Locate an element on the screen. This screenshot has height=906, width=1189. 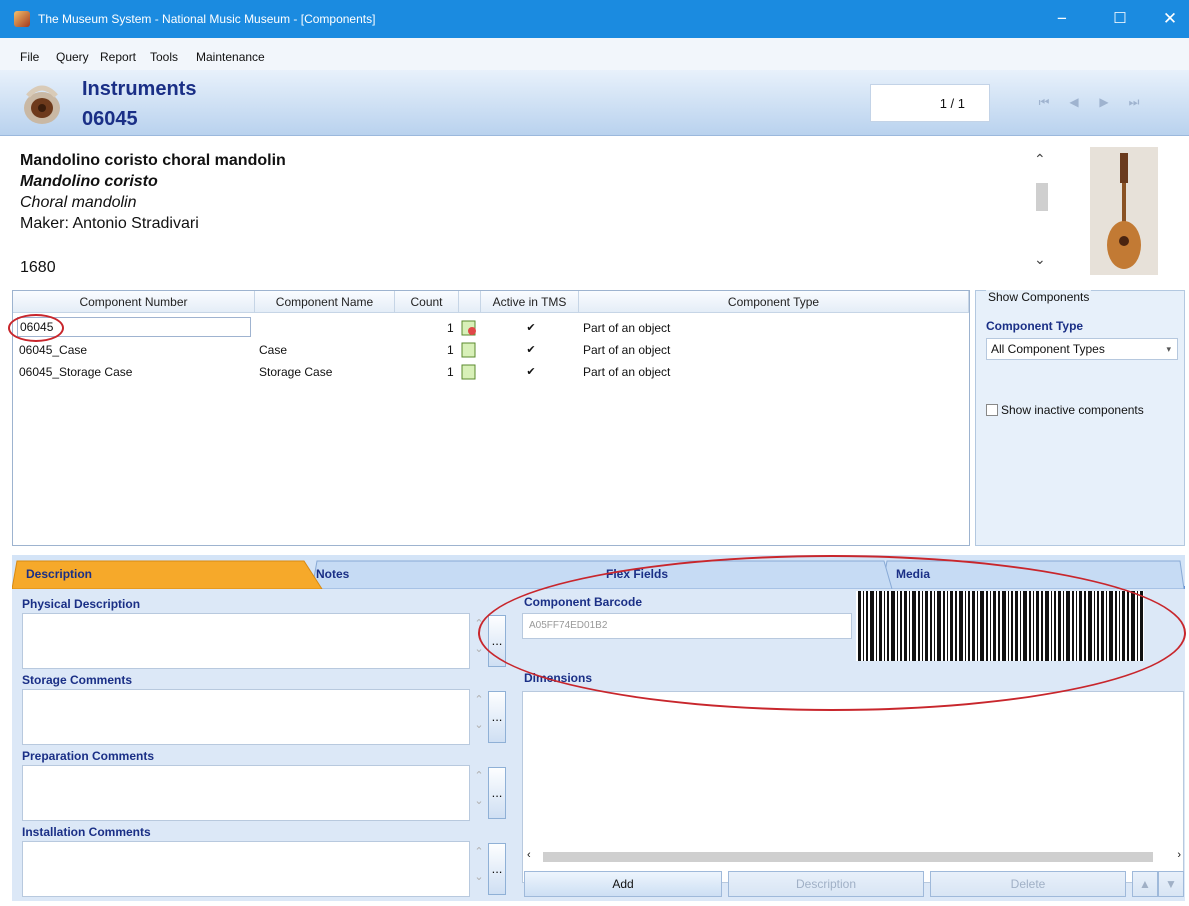
maximize-button: ☐ is located at coordinates (1120, 19).